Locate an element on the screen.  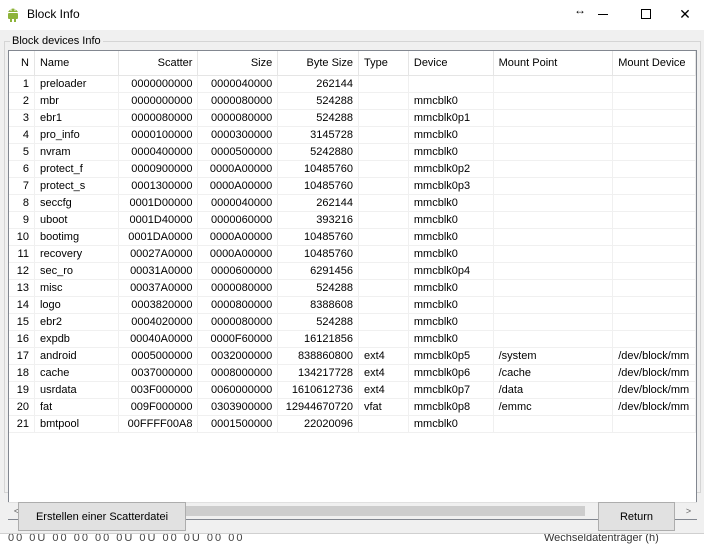
table-row: 9 uboot 0001D40000 0000060000 393216 mmcblk0 is located at coordinates (352, 220).